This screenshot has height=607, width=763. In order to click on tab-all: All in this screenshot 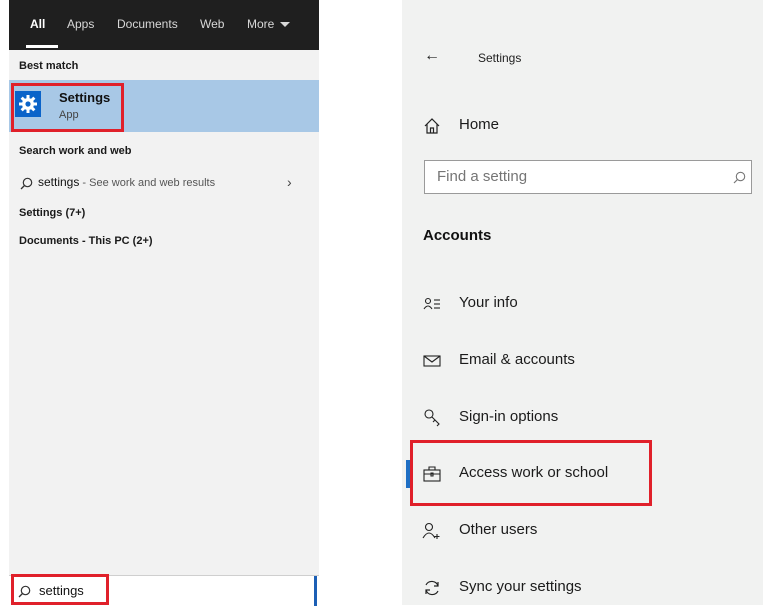, I will do `click(37, 24)`.